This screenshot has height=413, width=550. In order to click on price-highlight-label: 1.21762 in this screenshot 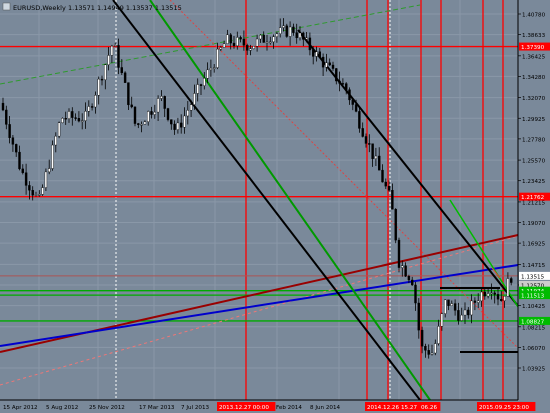, I will do `click(532, 198)`.